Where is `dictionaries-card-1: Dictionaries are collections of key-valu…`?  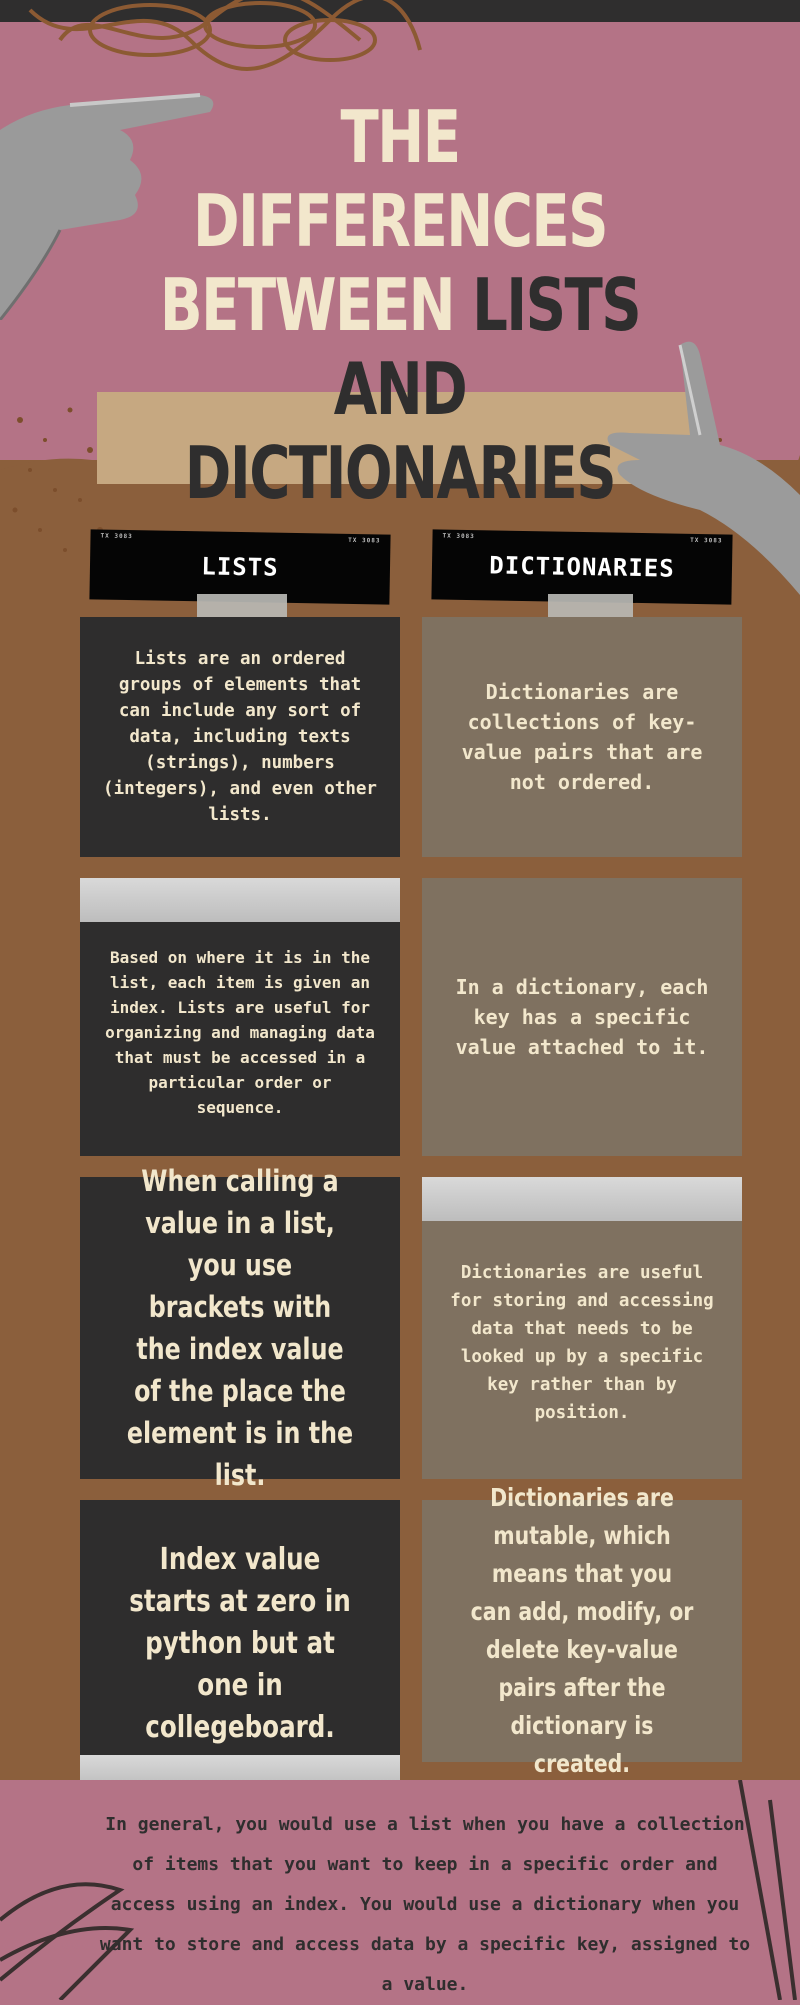
dictionaries-card-1: Dictionaries are collections of key-valu… is located at coordinates (582, 737).